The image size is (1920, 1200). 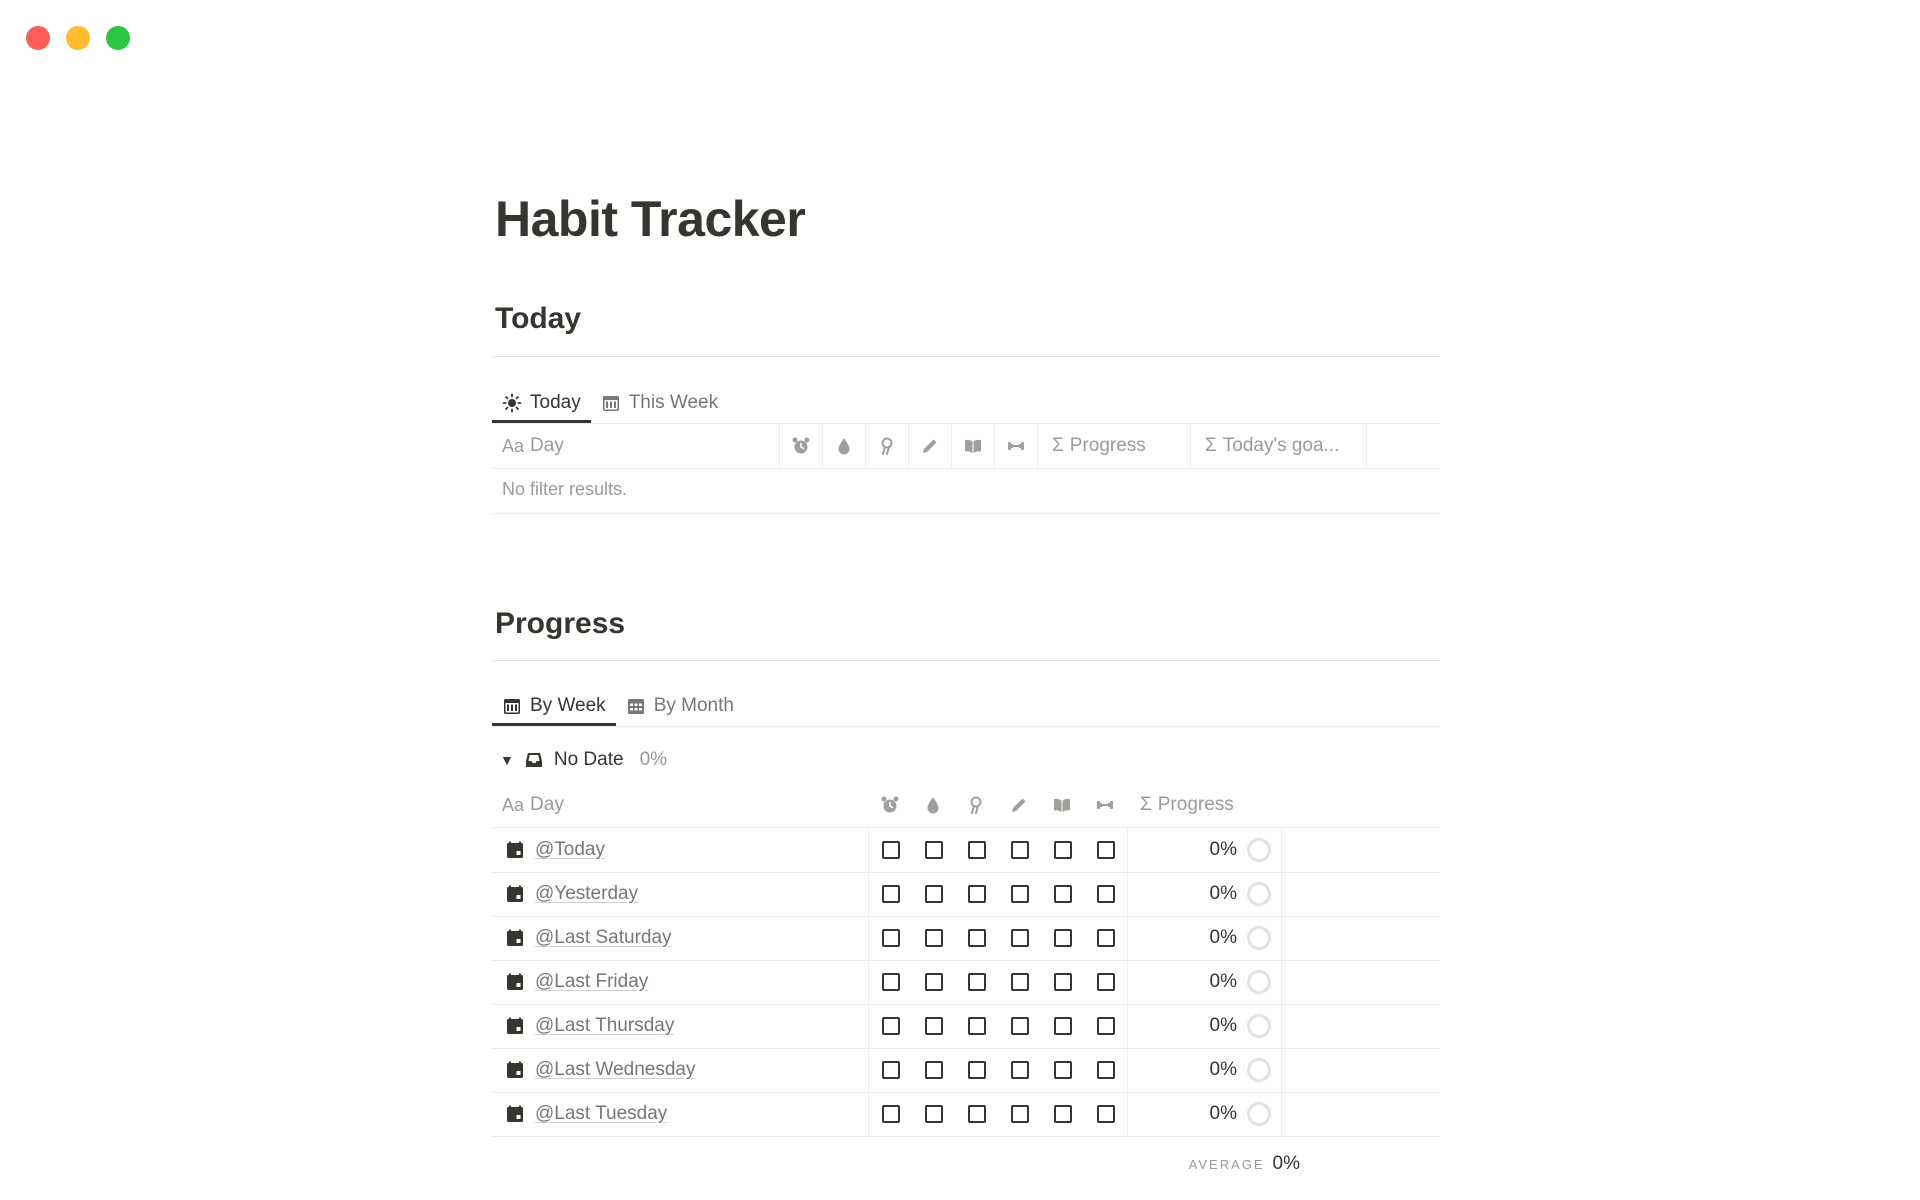 I want to click on day-cell: @Last Wednesday, so click(x=680, y=1070).